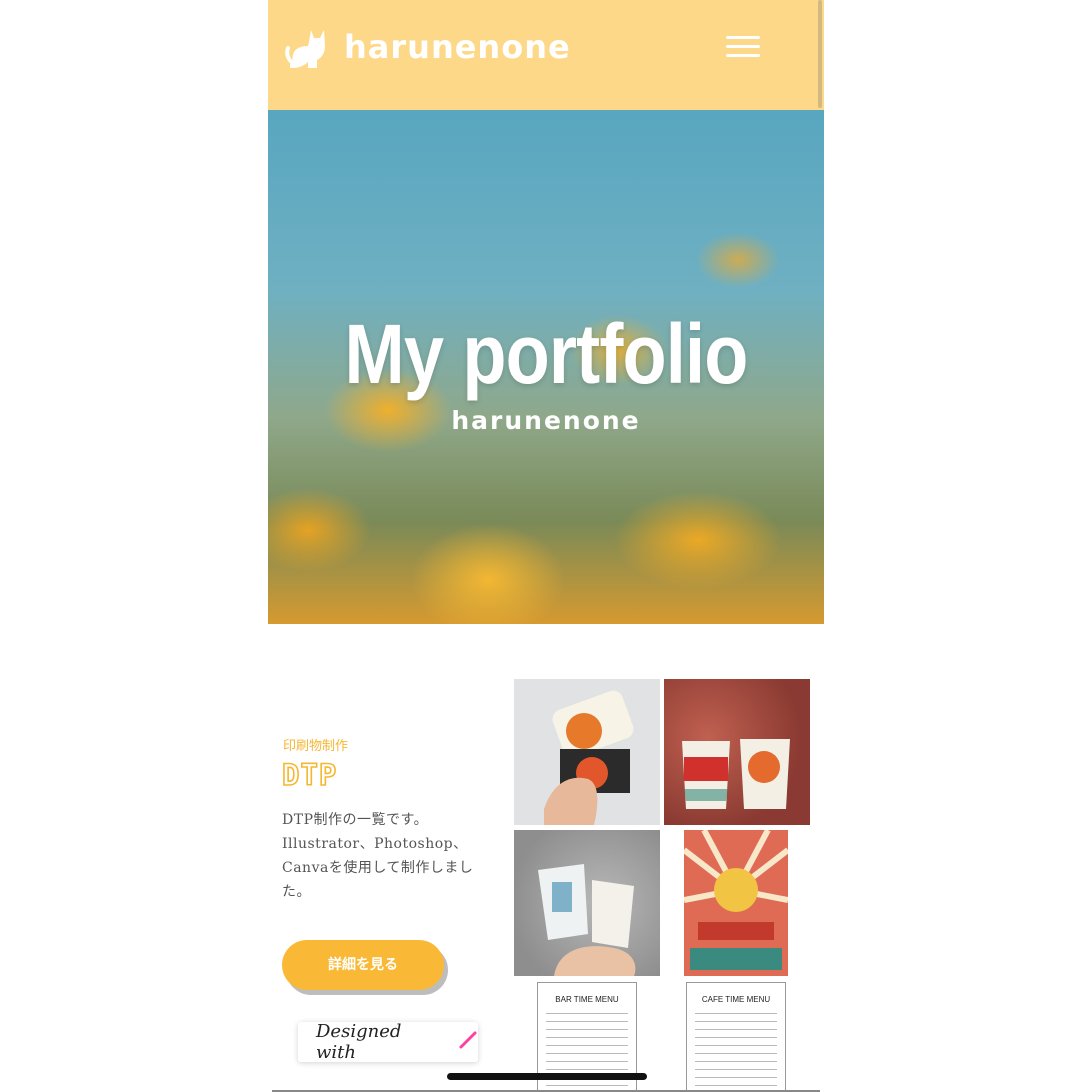 Image resolution: width=1092 pixels, height=1092 pixels. Describe the element at coordinates (546, 420) in the screenshot. I see `hero-subtitle: harunenone` at that location.